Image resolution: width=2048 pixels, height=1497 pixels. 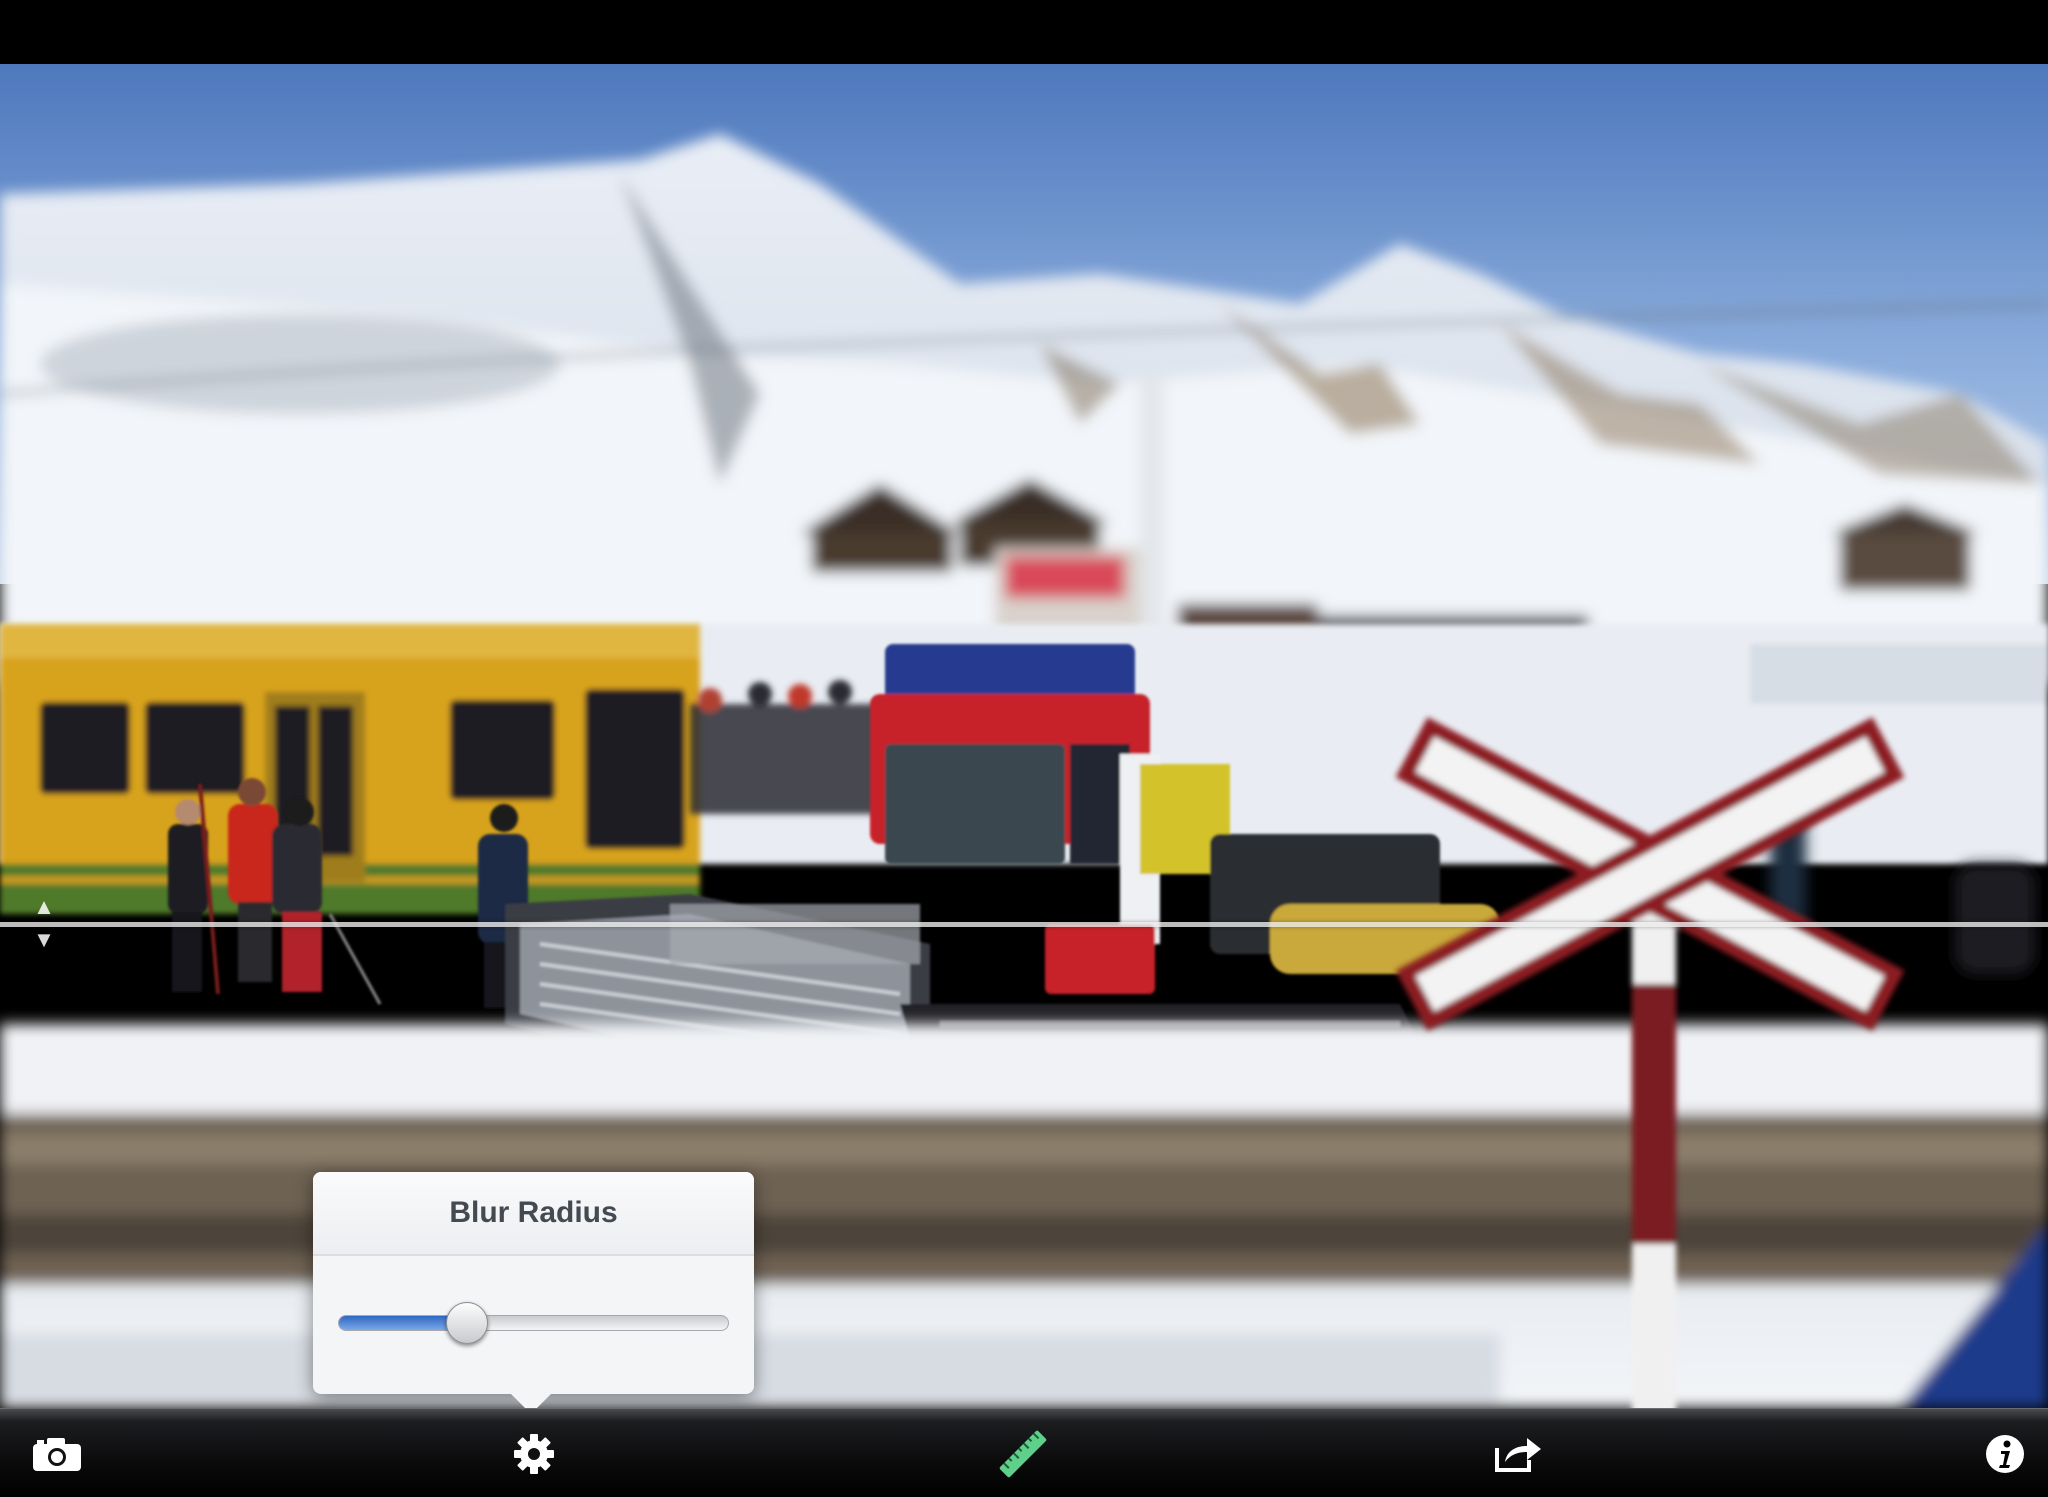 What do you see at coordinates (1024, 924) in the screenshot?
I see `focus-line` at bounding box center [1024, 924].